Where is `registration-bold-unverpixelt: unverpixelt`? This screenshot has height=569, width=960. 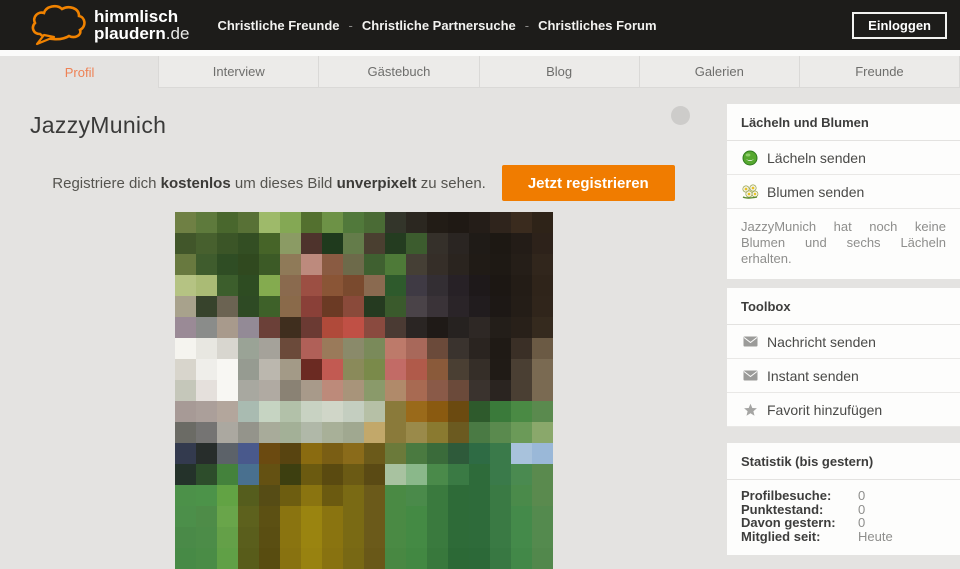
registration-bold-unverpixelt: unverpixelt is located at coordinates (376, 183).